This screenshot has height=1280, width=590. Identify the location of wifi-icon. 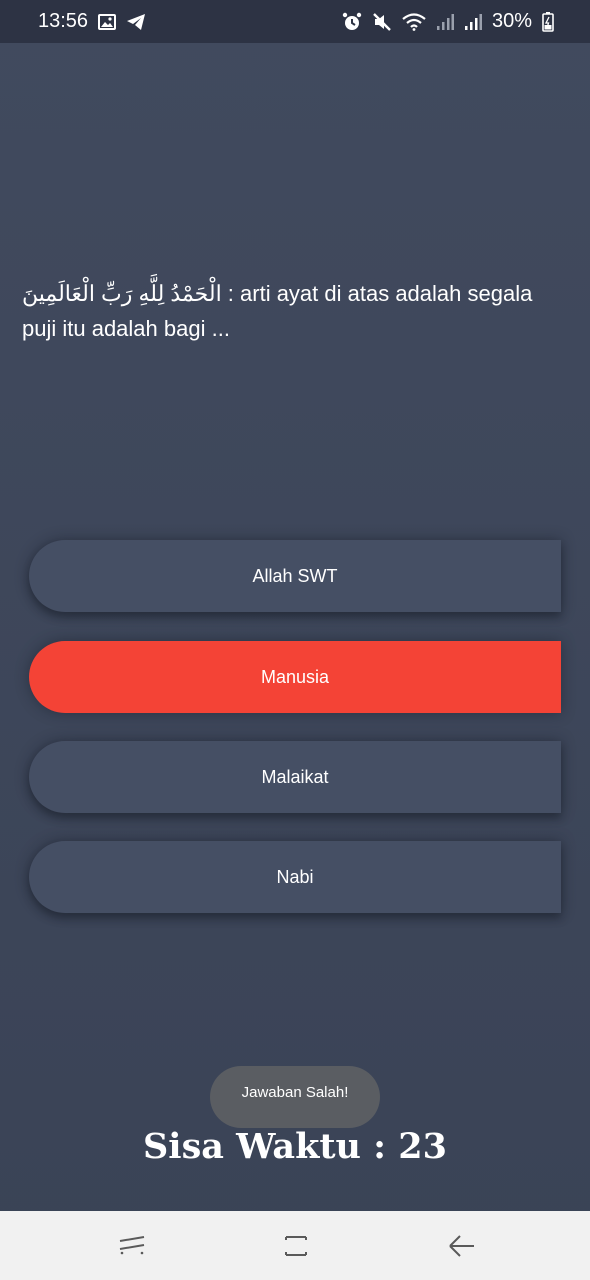
(414, 21).